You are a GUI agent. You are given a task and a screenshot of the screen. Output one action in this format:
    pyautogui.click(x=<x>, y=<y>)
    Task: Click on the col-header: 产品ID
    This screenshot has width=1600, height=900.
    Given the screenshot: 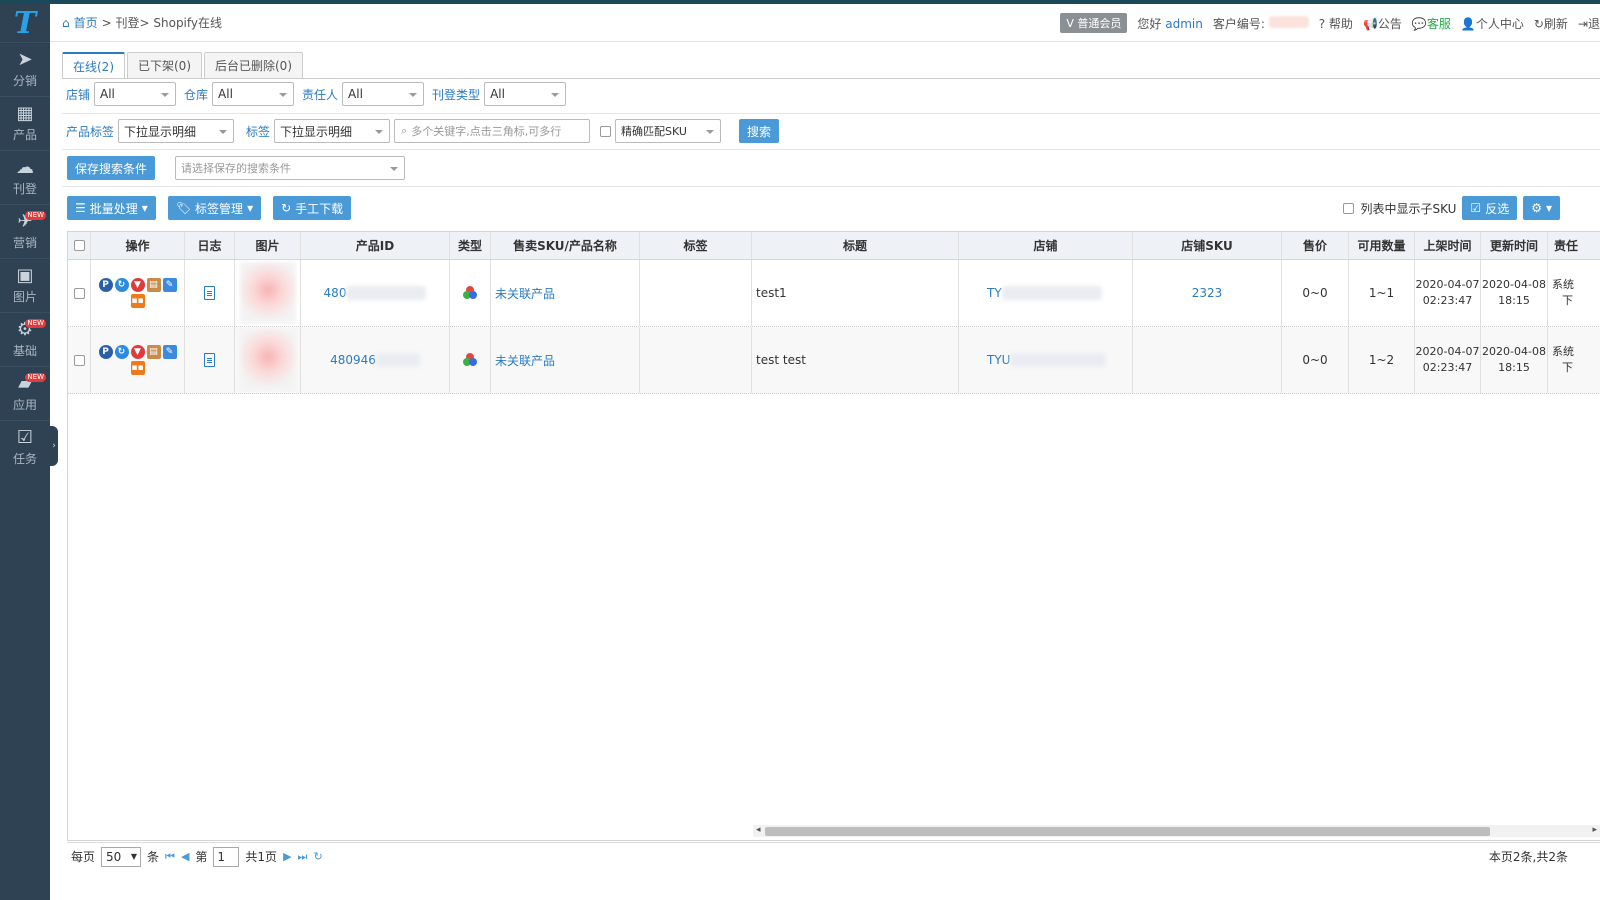 What is the action you would take?
    pyautogui.click(x=375, y=245)
    